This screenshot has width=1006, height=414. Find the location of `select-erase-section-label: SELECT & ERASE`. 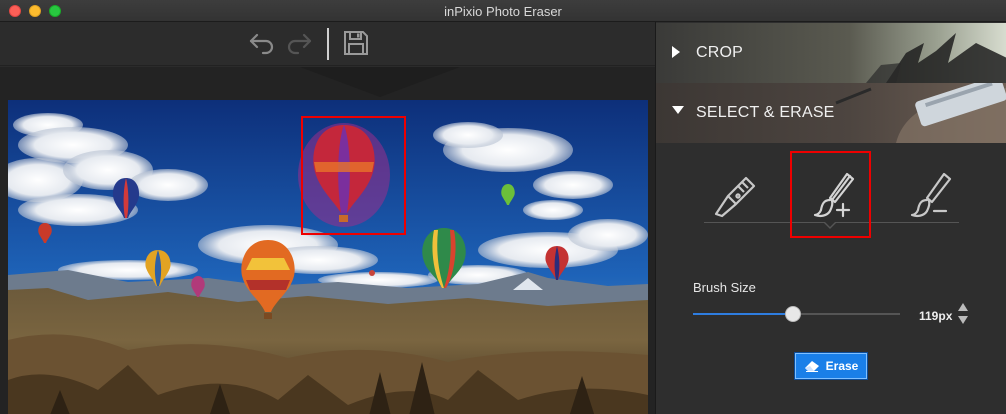

select-erase-section-label: SELECT & ERASE is located at coordinates (765, 112).